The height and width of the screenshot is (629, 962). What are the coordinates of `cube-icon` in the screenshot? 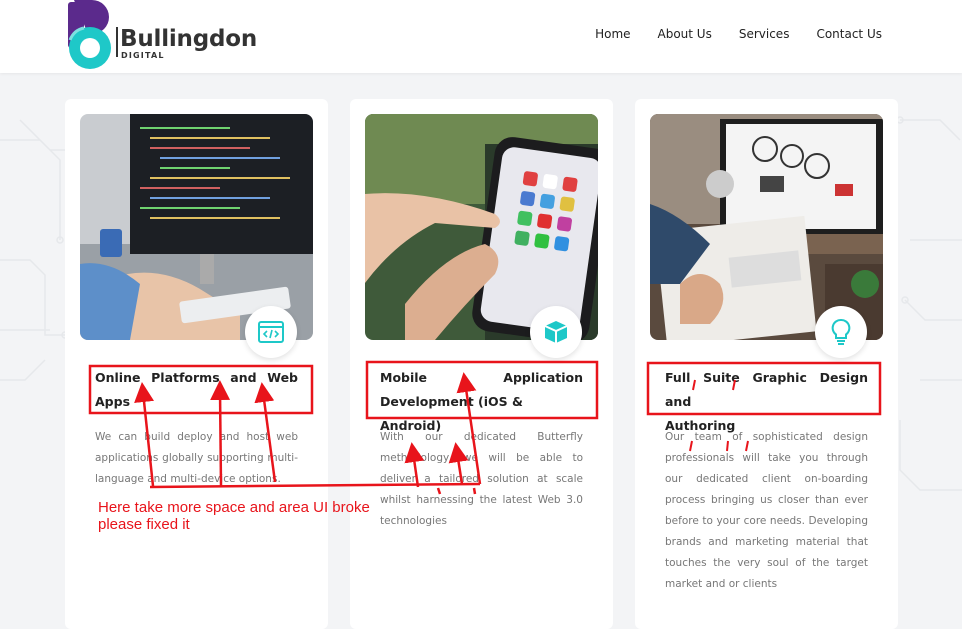 It's located at (556, 332).